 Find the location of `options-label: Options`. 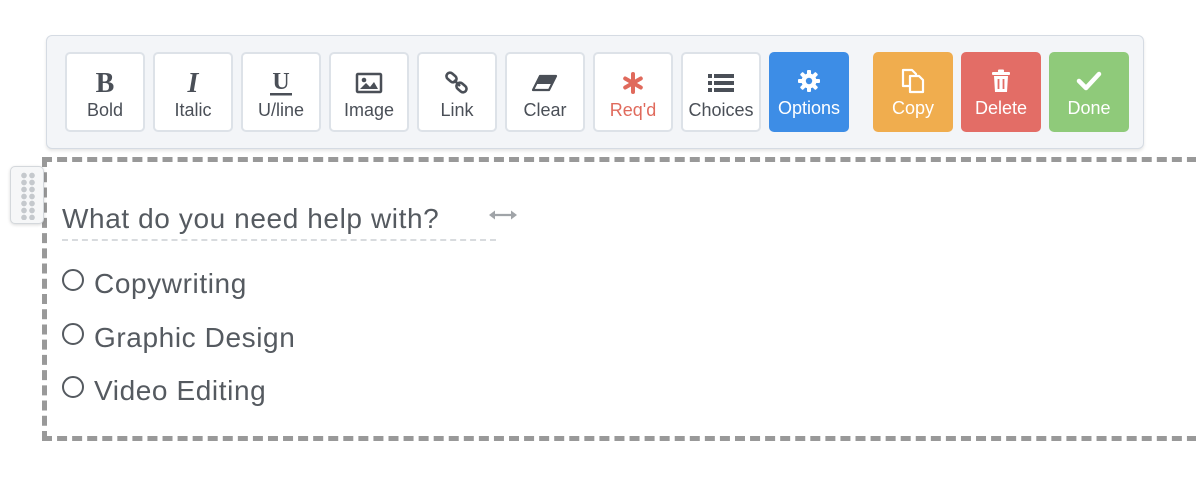

options-label: Options is located at coordinates (809, 108).